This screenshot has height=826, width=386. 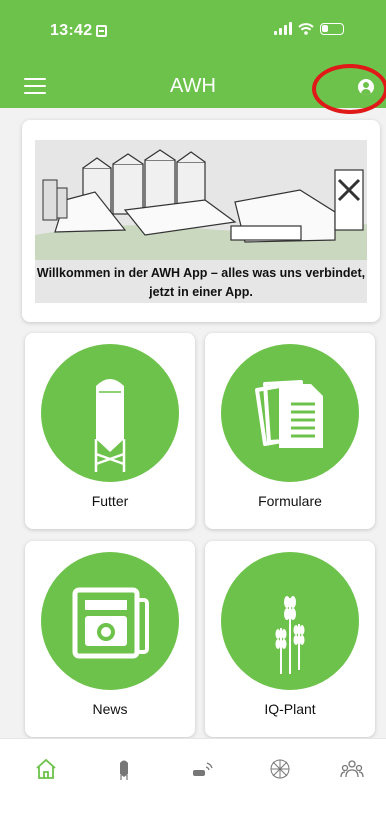 I want to click on notification-icon, so click(x=102, y=31).